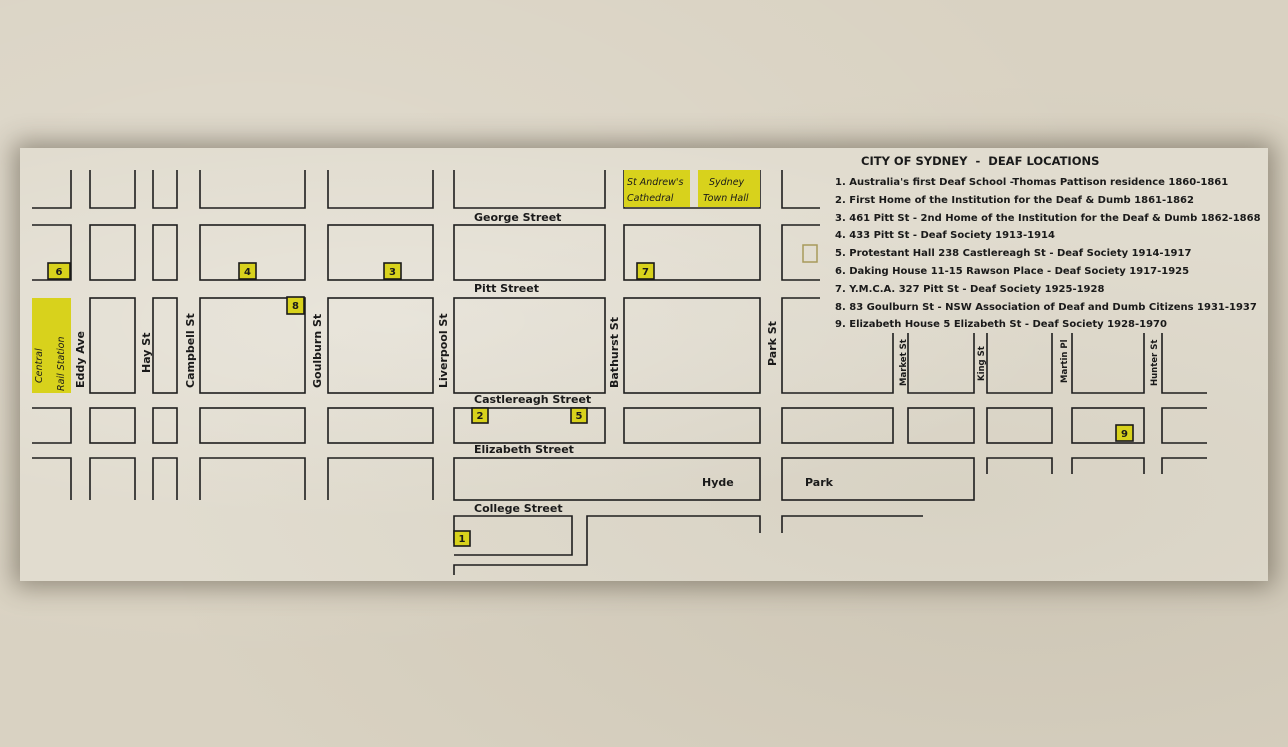 The width and height of the screenshot is (1288, 747). Describe the element at coordinates (727, 182) in the screenshot. I see `landmark-label: Sydney` at that location.